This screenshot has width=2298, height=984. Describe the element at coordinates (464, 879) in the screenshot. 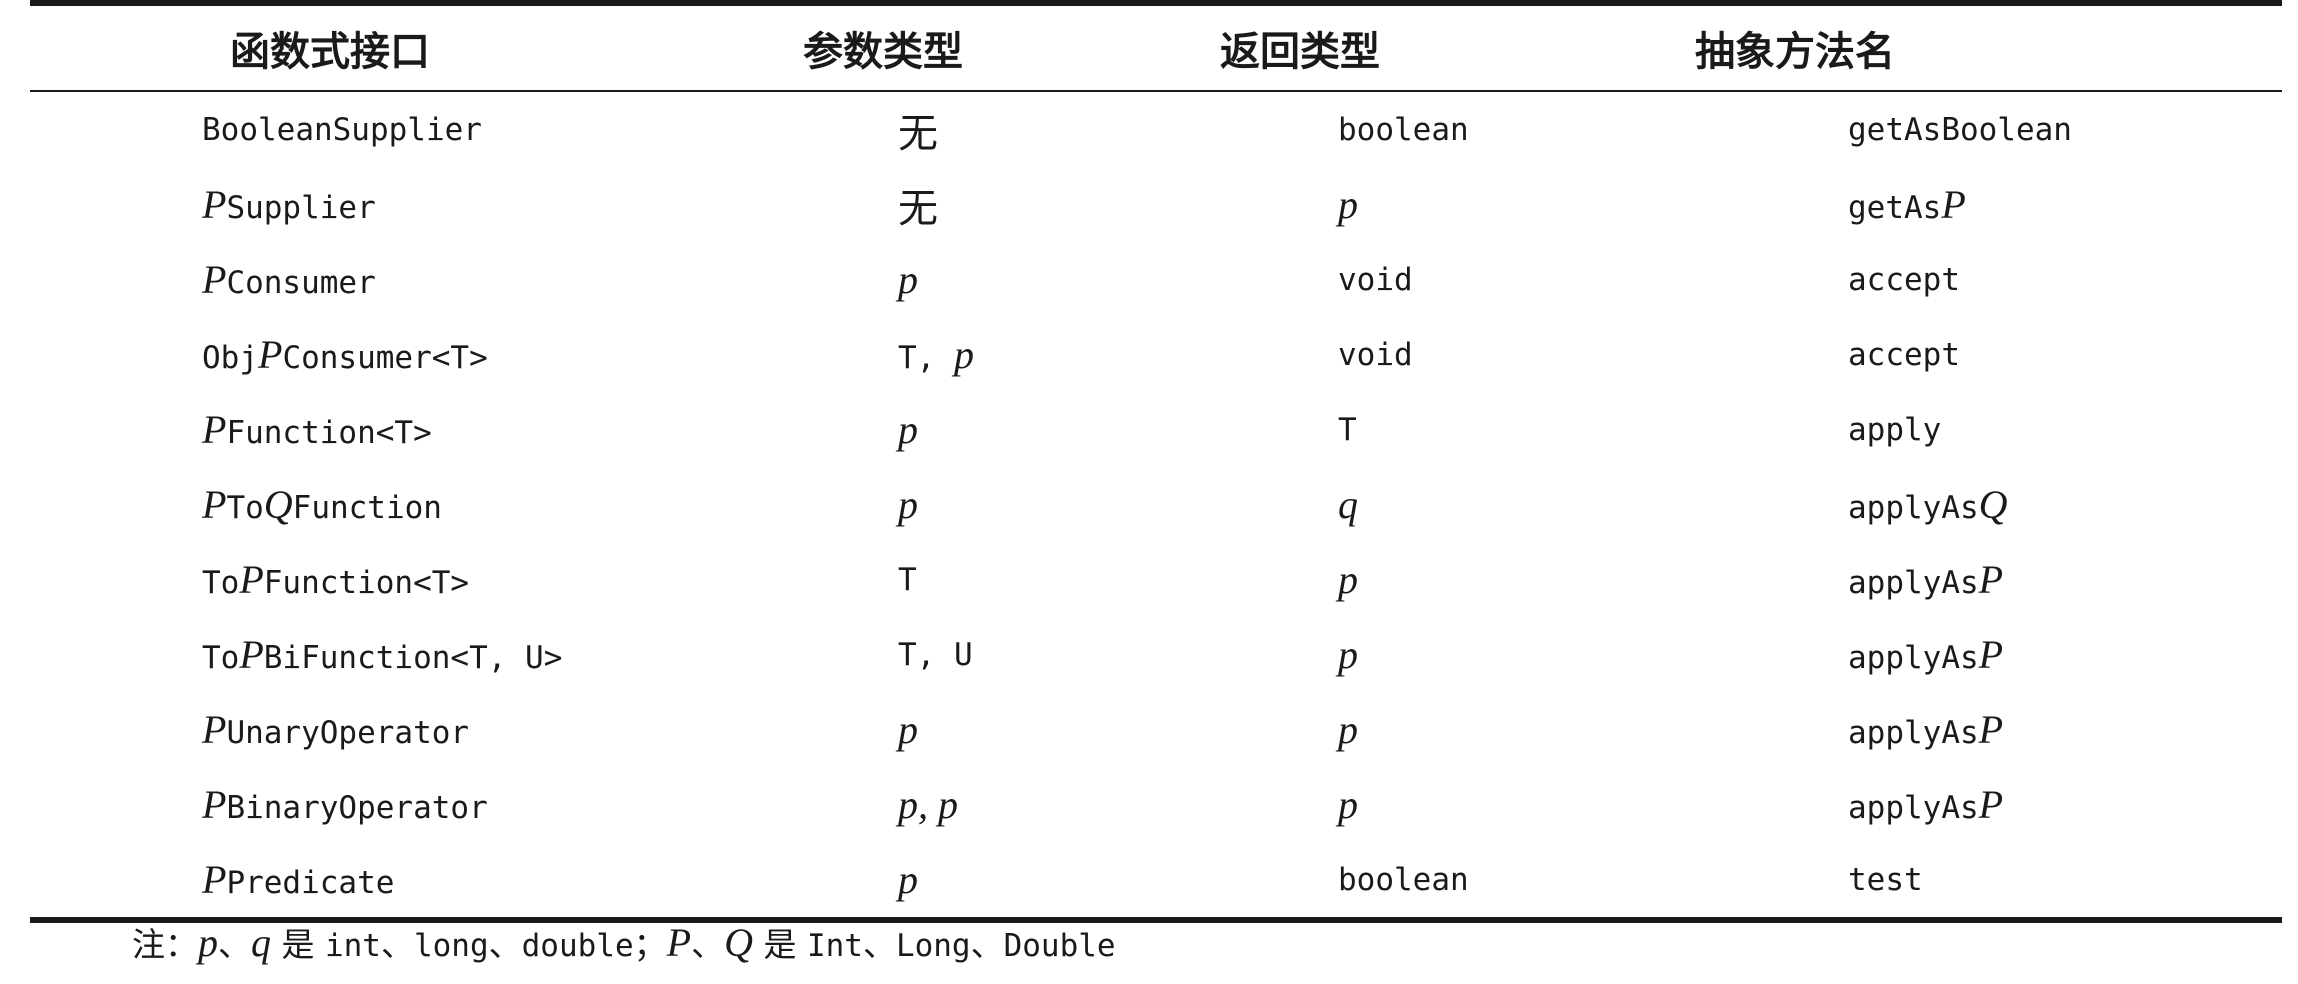

I see `cell-interface: PPredicate` at that location.